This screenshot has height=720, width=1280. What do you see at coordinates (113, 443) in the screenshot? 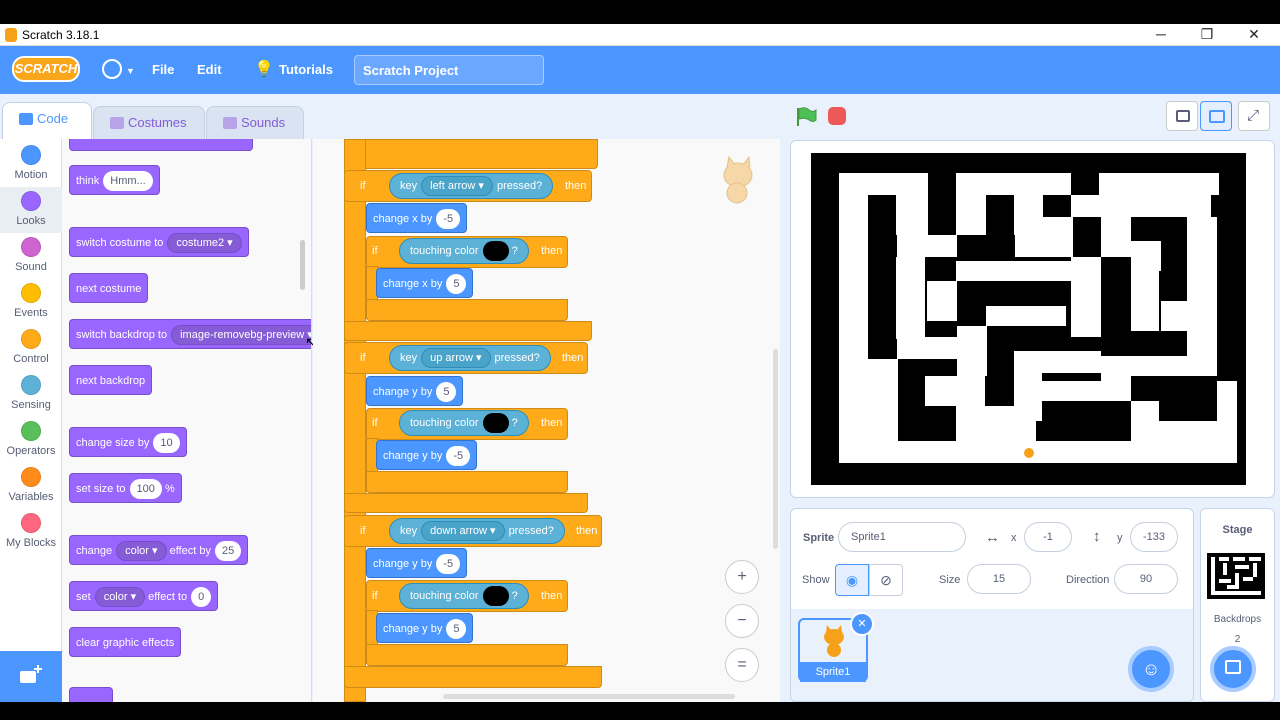
I see `block-text: change size by` at bounding box center [113, 443].